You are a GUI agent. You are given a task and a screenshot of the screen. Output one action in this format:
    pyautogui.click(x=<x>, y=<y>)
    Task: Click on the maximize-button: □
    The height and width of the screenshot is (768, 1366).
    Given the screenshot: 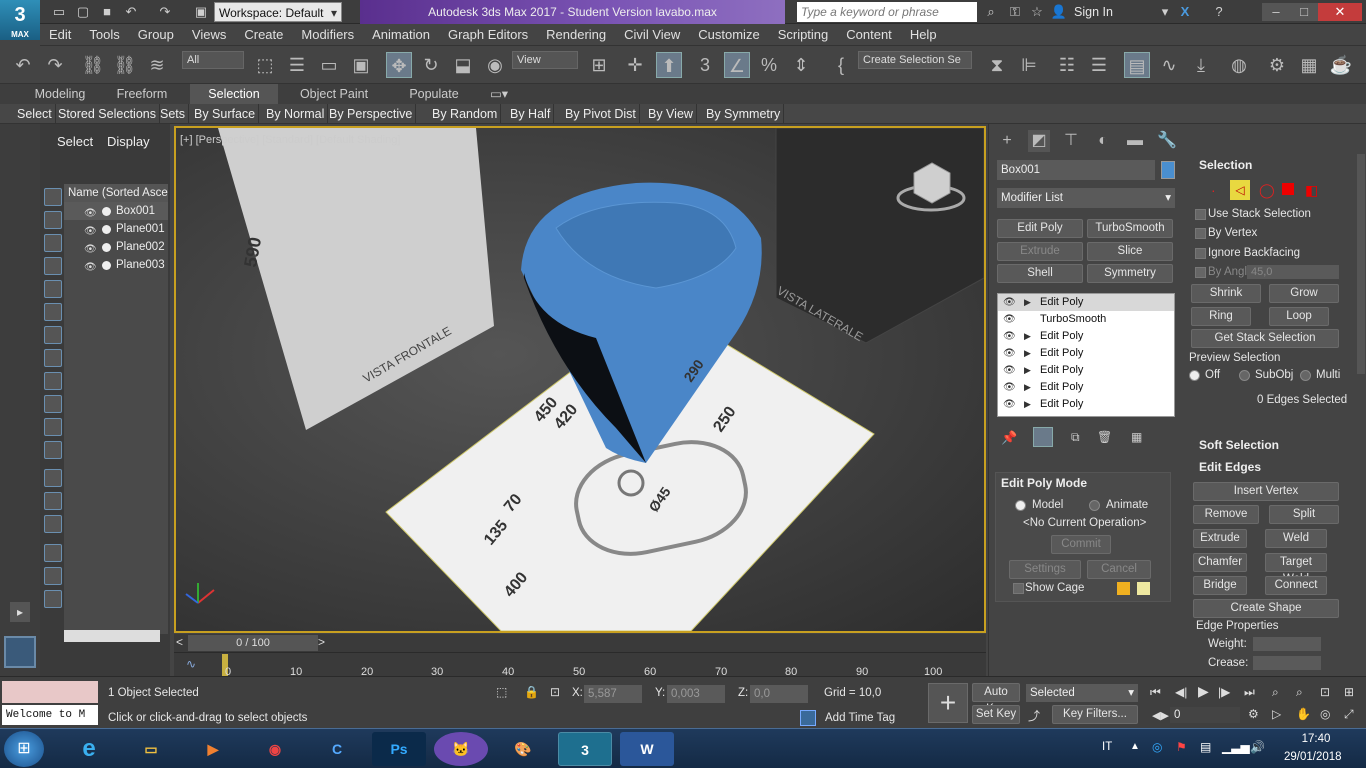 What is the action you would take?
    pyautogui.click(x=1304, y=12)
    